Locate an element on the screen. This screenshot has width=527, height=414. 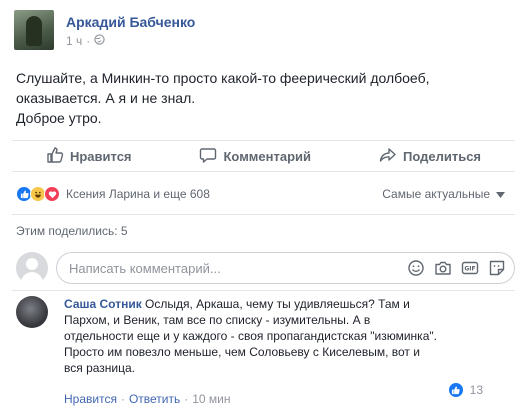
comment-time: 10 мин is located at coordinates (211, 399).